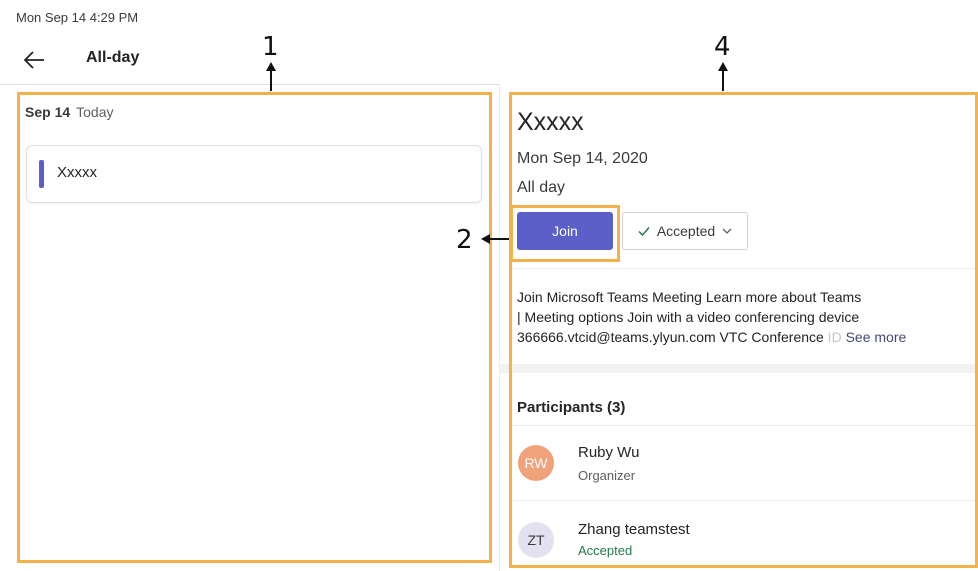  What do you see at coordinates (722, 47) in the screenshot?
I see `annotation-label-4: 4` at bounding box center [722, 47].